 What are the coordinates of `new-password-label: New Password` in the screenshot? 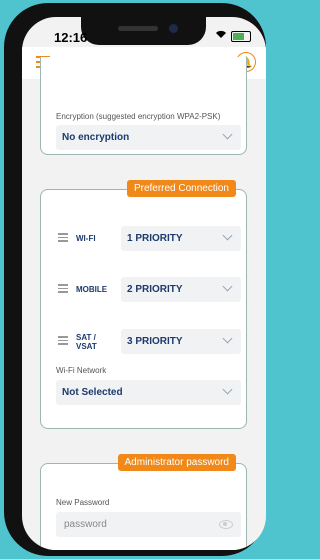 It's located at (83, 502).